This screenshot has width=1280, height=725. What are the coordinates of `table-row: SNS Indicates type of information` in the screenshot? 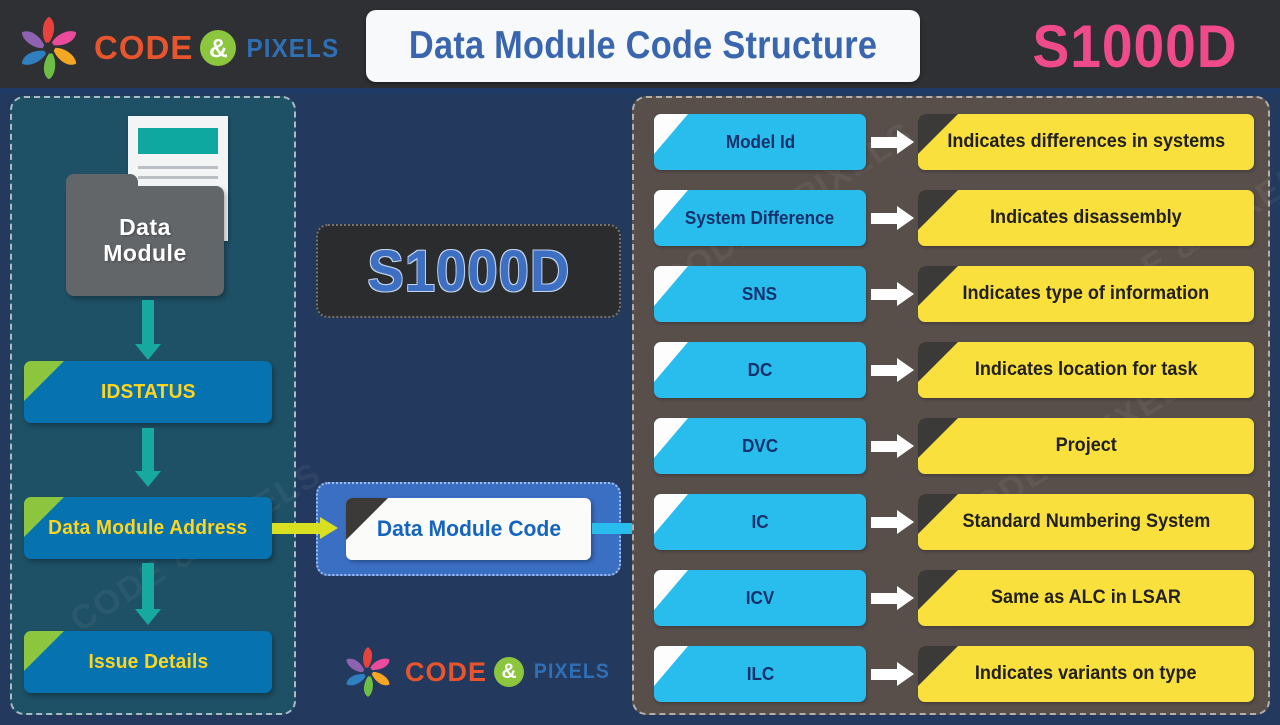 It's located at (954, 294).